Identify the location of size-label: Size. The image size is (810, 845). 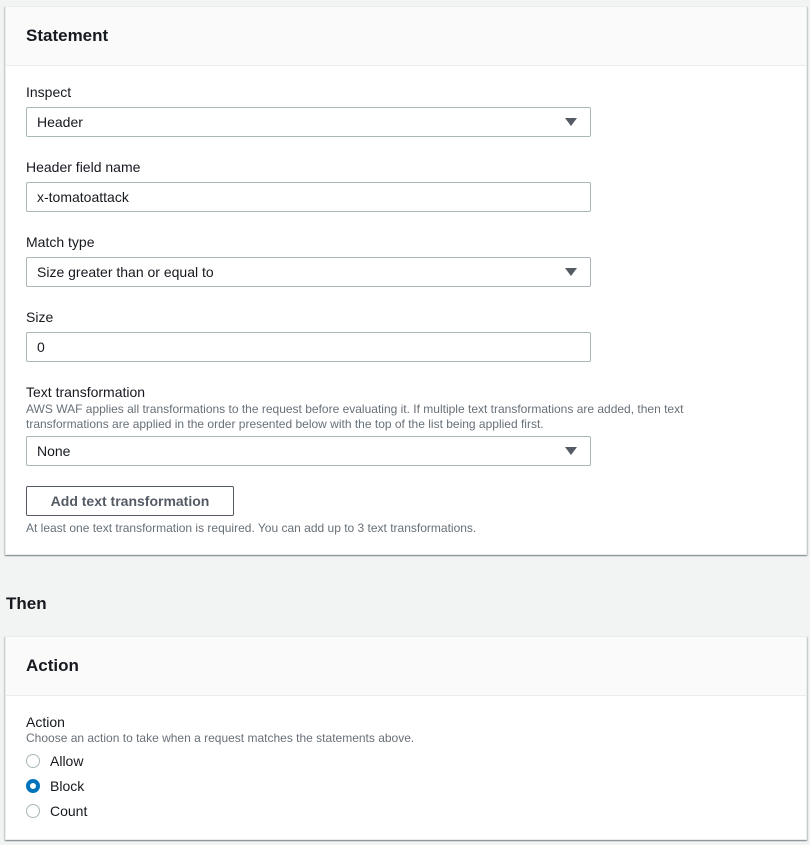
(40, 317).